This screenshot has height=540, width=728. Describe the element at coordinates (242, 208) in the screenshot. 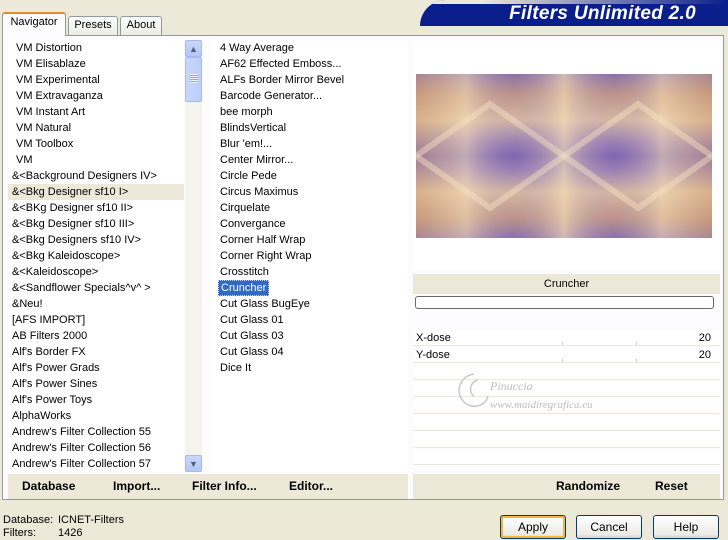

I see `filter-item: Cirquelate` at that location.